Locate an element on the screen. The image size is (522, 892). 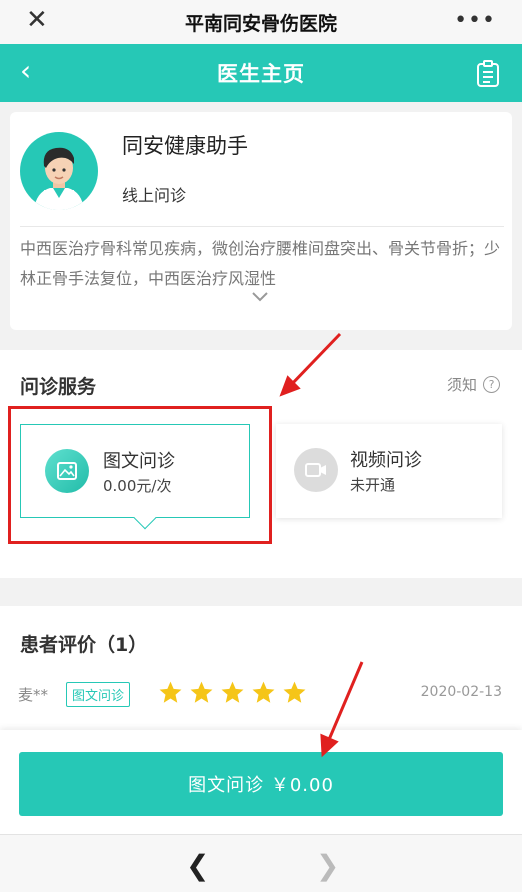
section-title: 问诊服务 is located at coordinates (58, 387).